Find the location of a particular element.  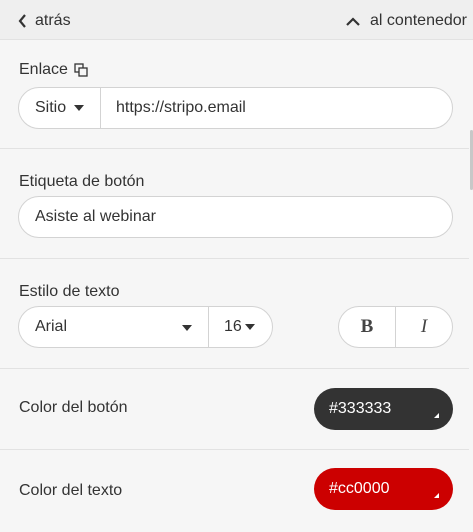

link-title-text: Enlace is located at coordinates (43, 69).